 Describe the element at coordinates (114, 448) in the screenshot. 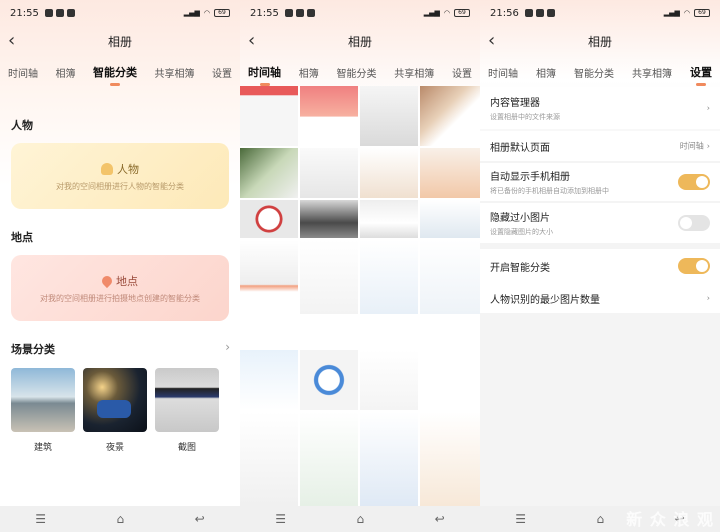

I see `scene-label-night: 夜景` at that location.